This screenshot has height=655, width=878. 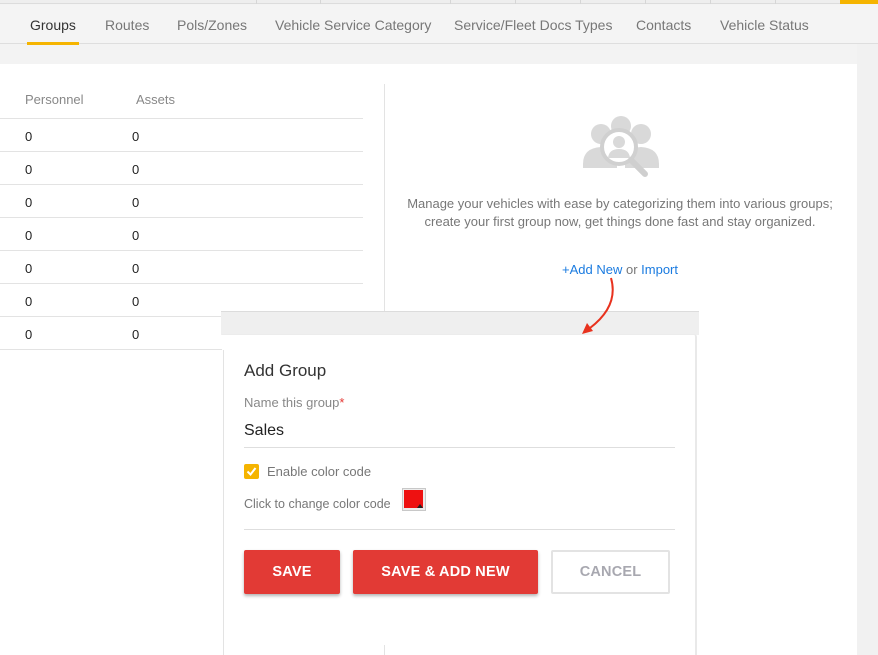 What do you see at coordinates (384, 650) in the screenshot?
I see `column-divider-bottom` at bounding box center [384, 650].